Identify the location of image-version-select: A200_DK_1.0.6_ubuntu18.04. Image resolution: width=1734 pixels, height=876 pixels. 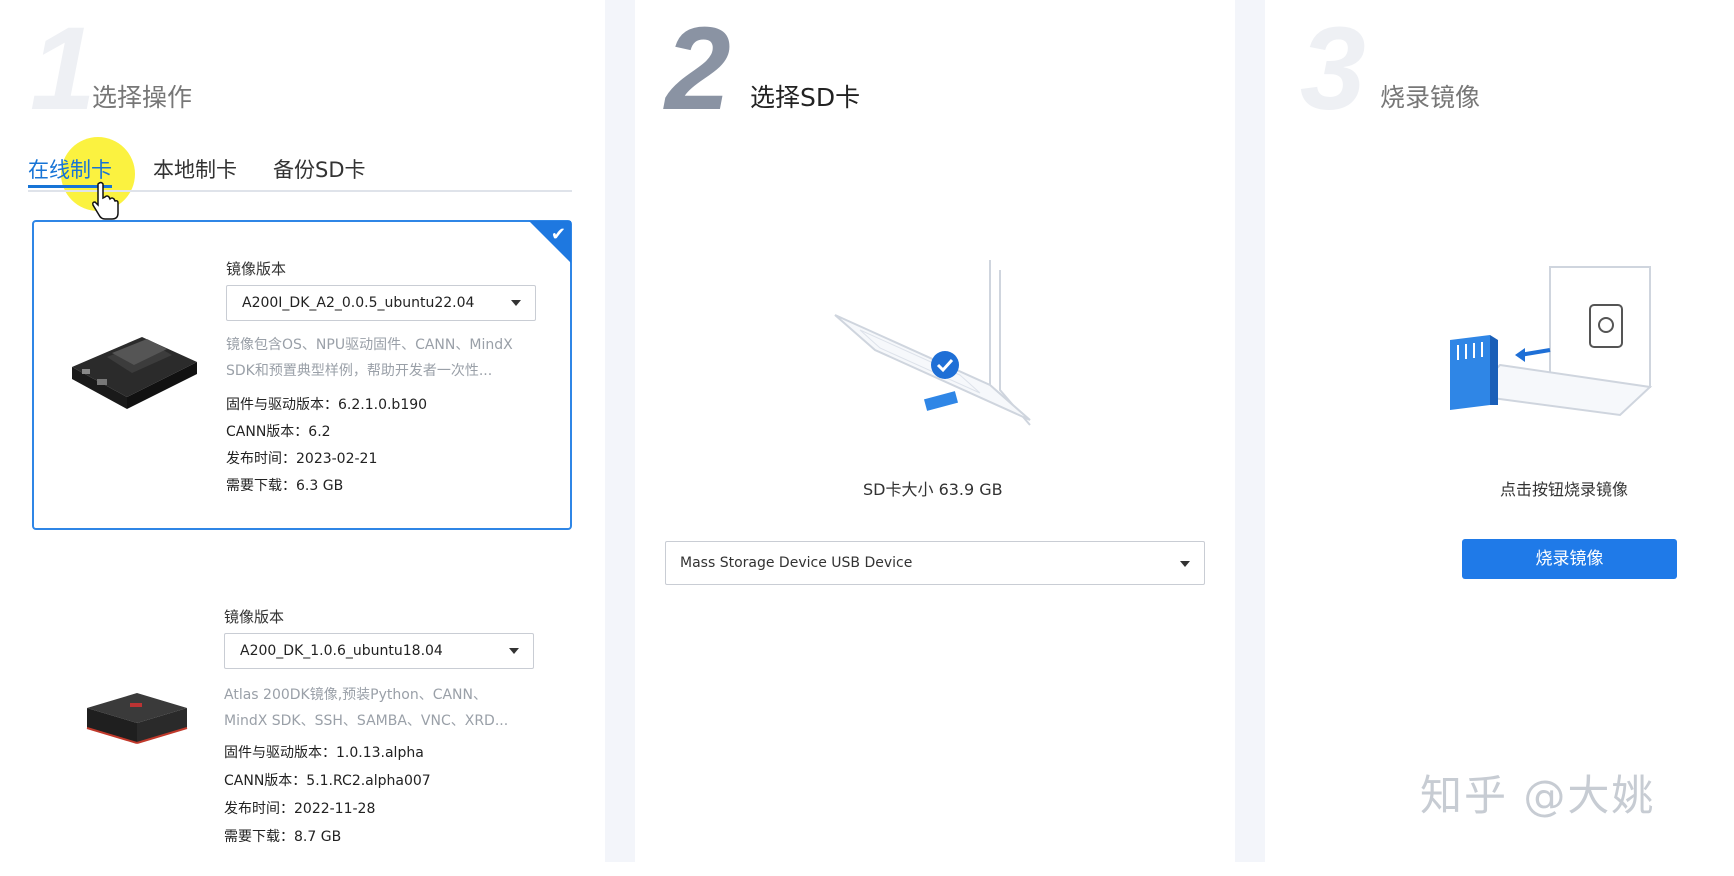
(379, 651).